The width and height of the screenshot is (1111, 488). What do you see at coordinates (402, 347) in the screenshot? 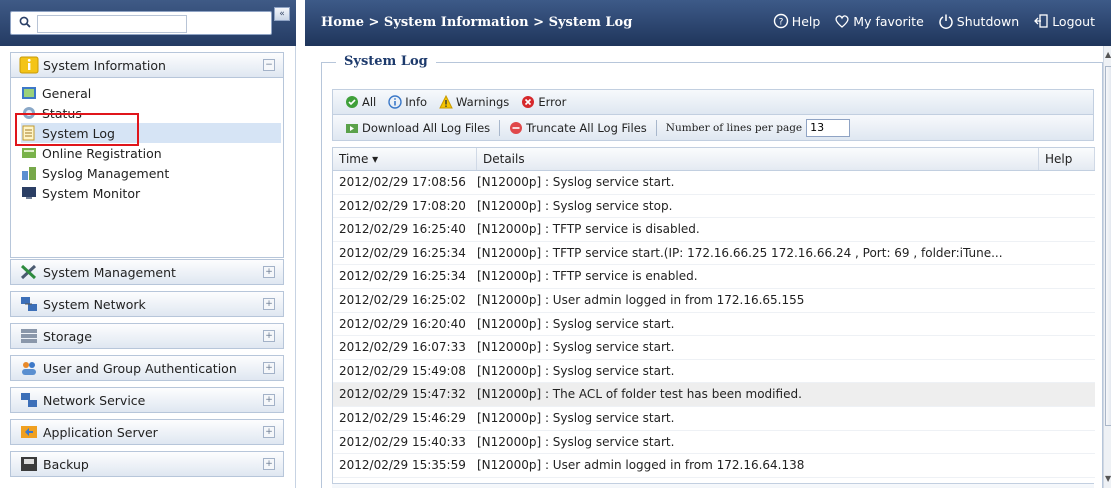
I see `cell-time: 2012/02/29 16:07:33` at bounding box center [402, 347].